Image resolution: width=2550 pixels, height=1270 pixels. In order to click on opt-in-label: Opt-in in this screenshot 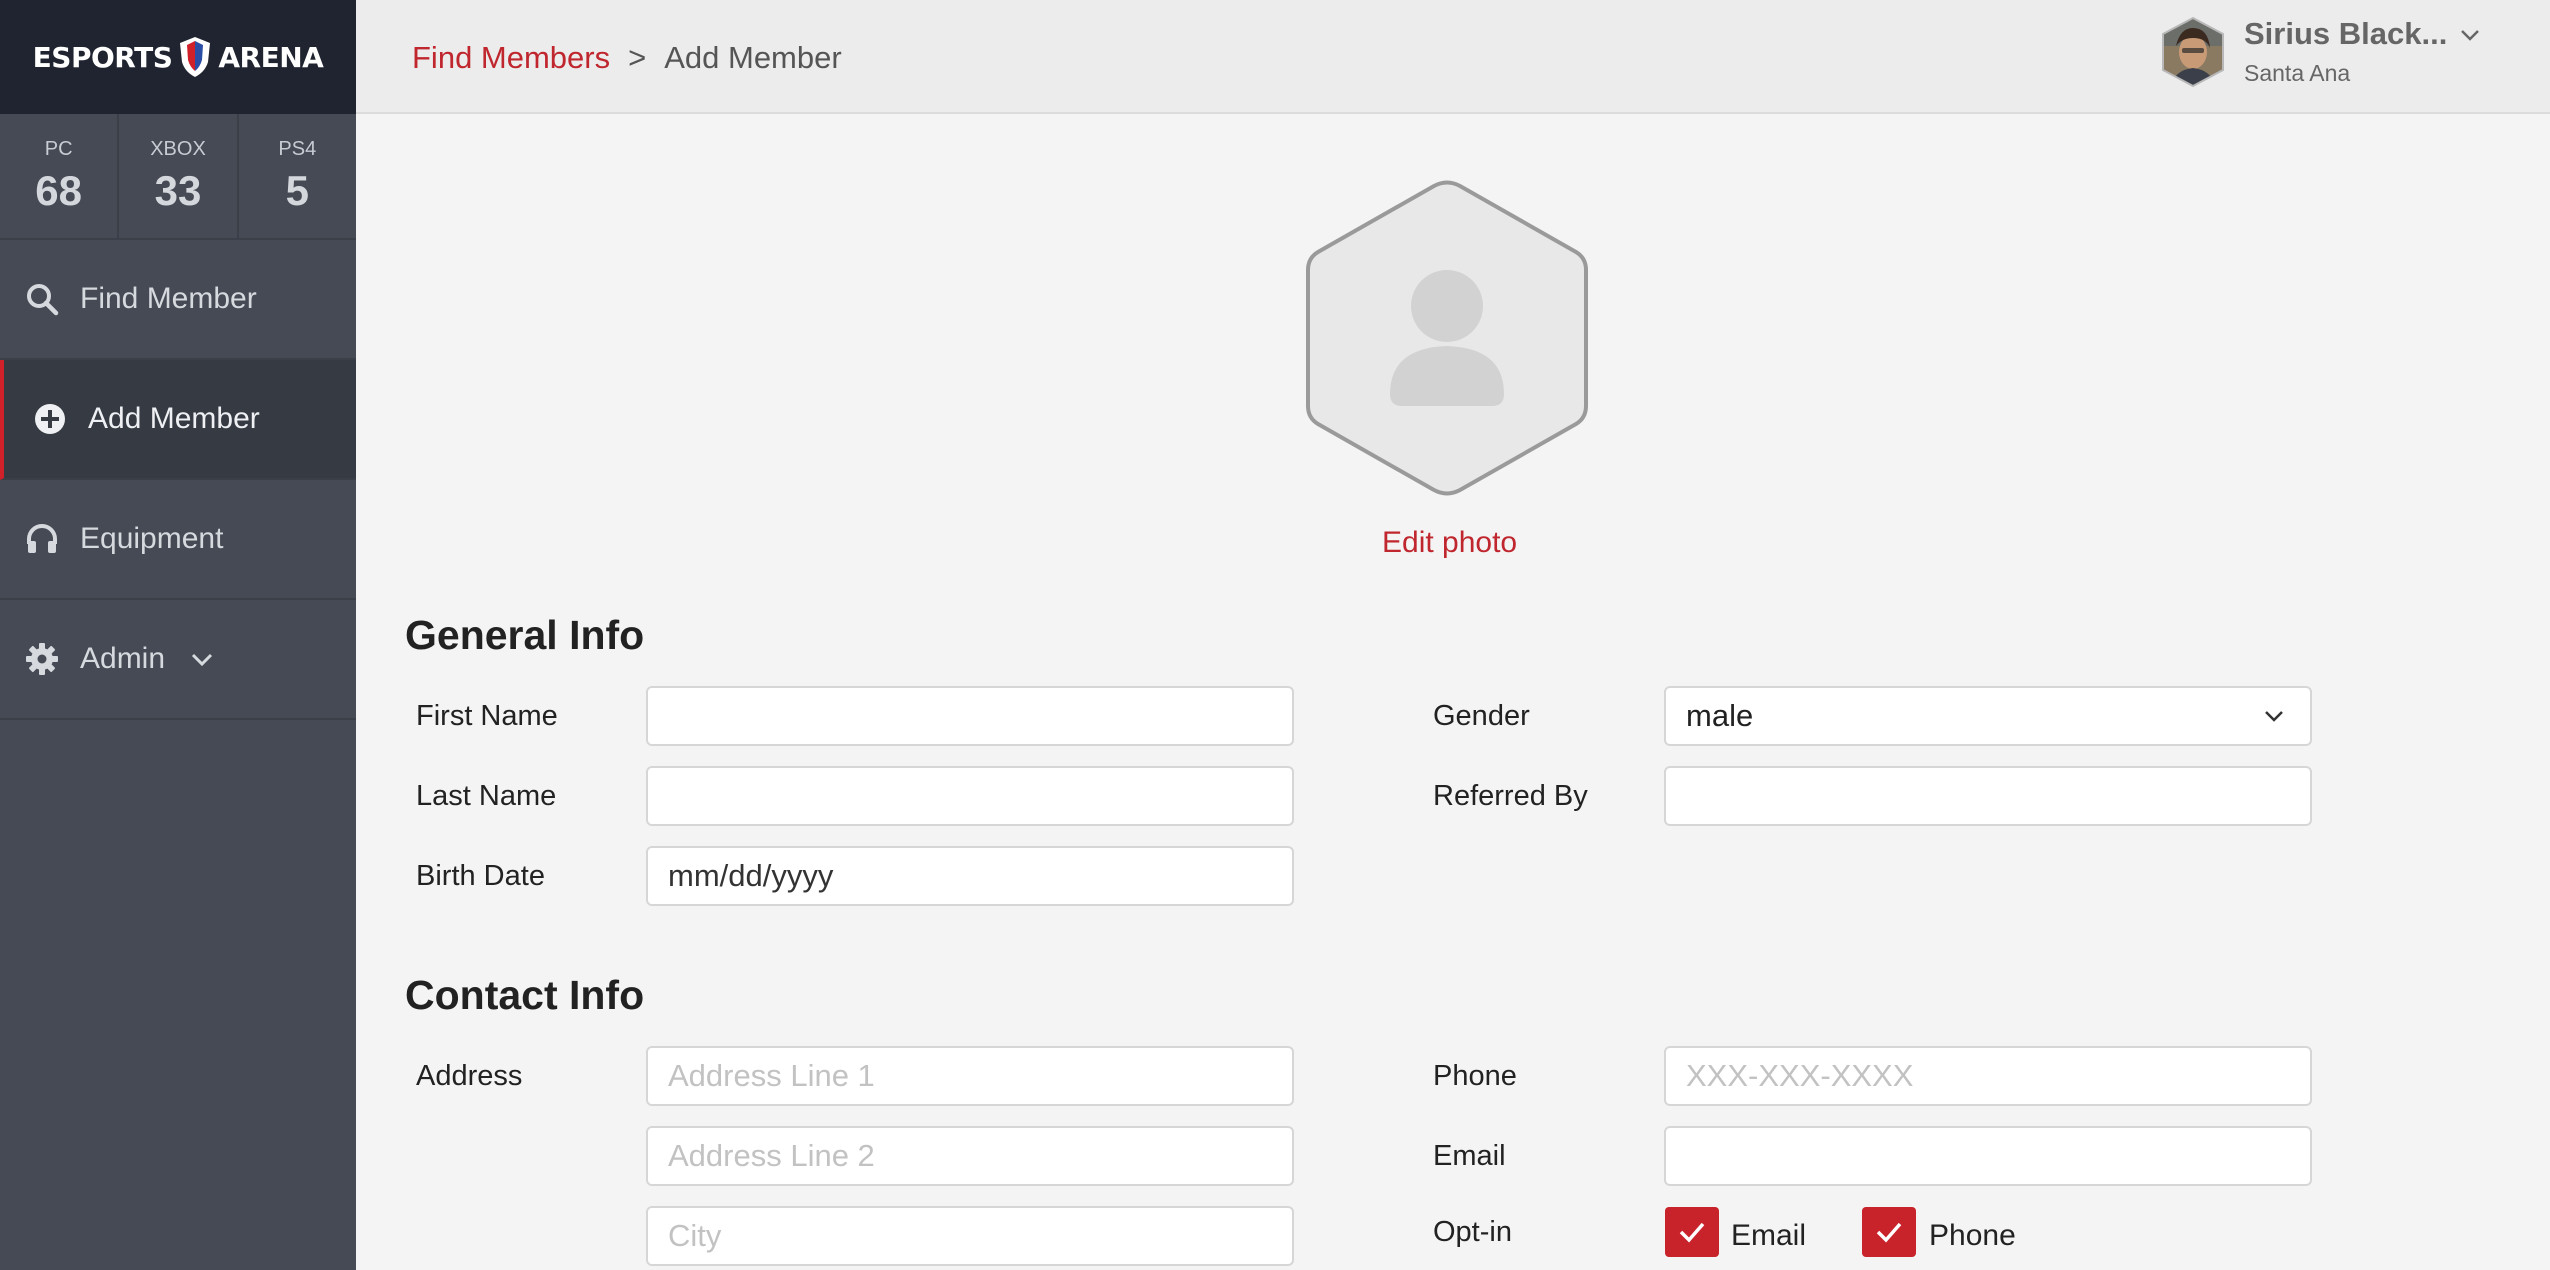, I will do `click(1472, 1232)`.